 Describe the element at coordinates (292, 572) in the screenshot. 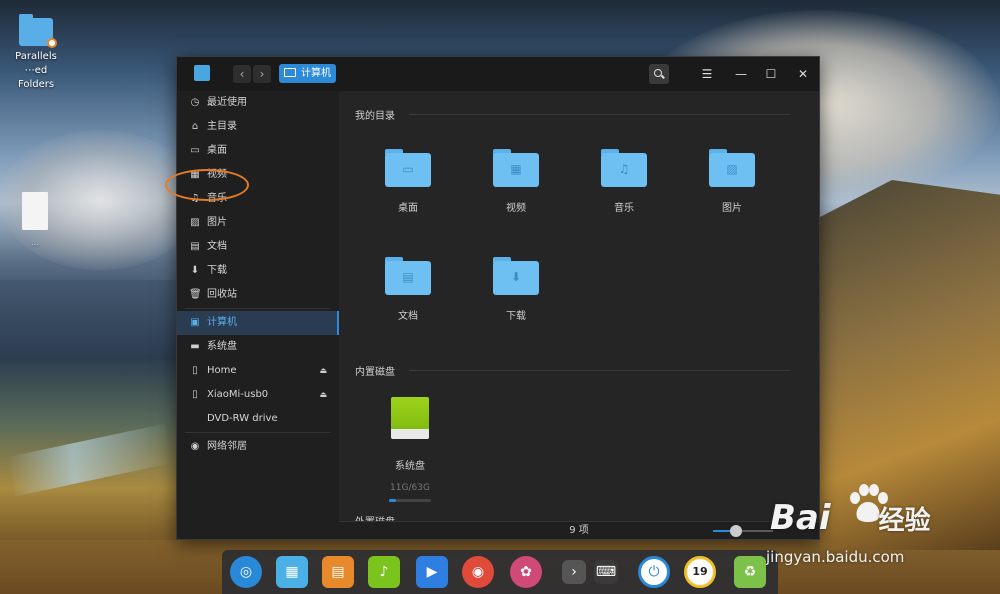

I see `file-manager-icon: ▦` at that location.